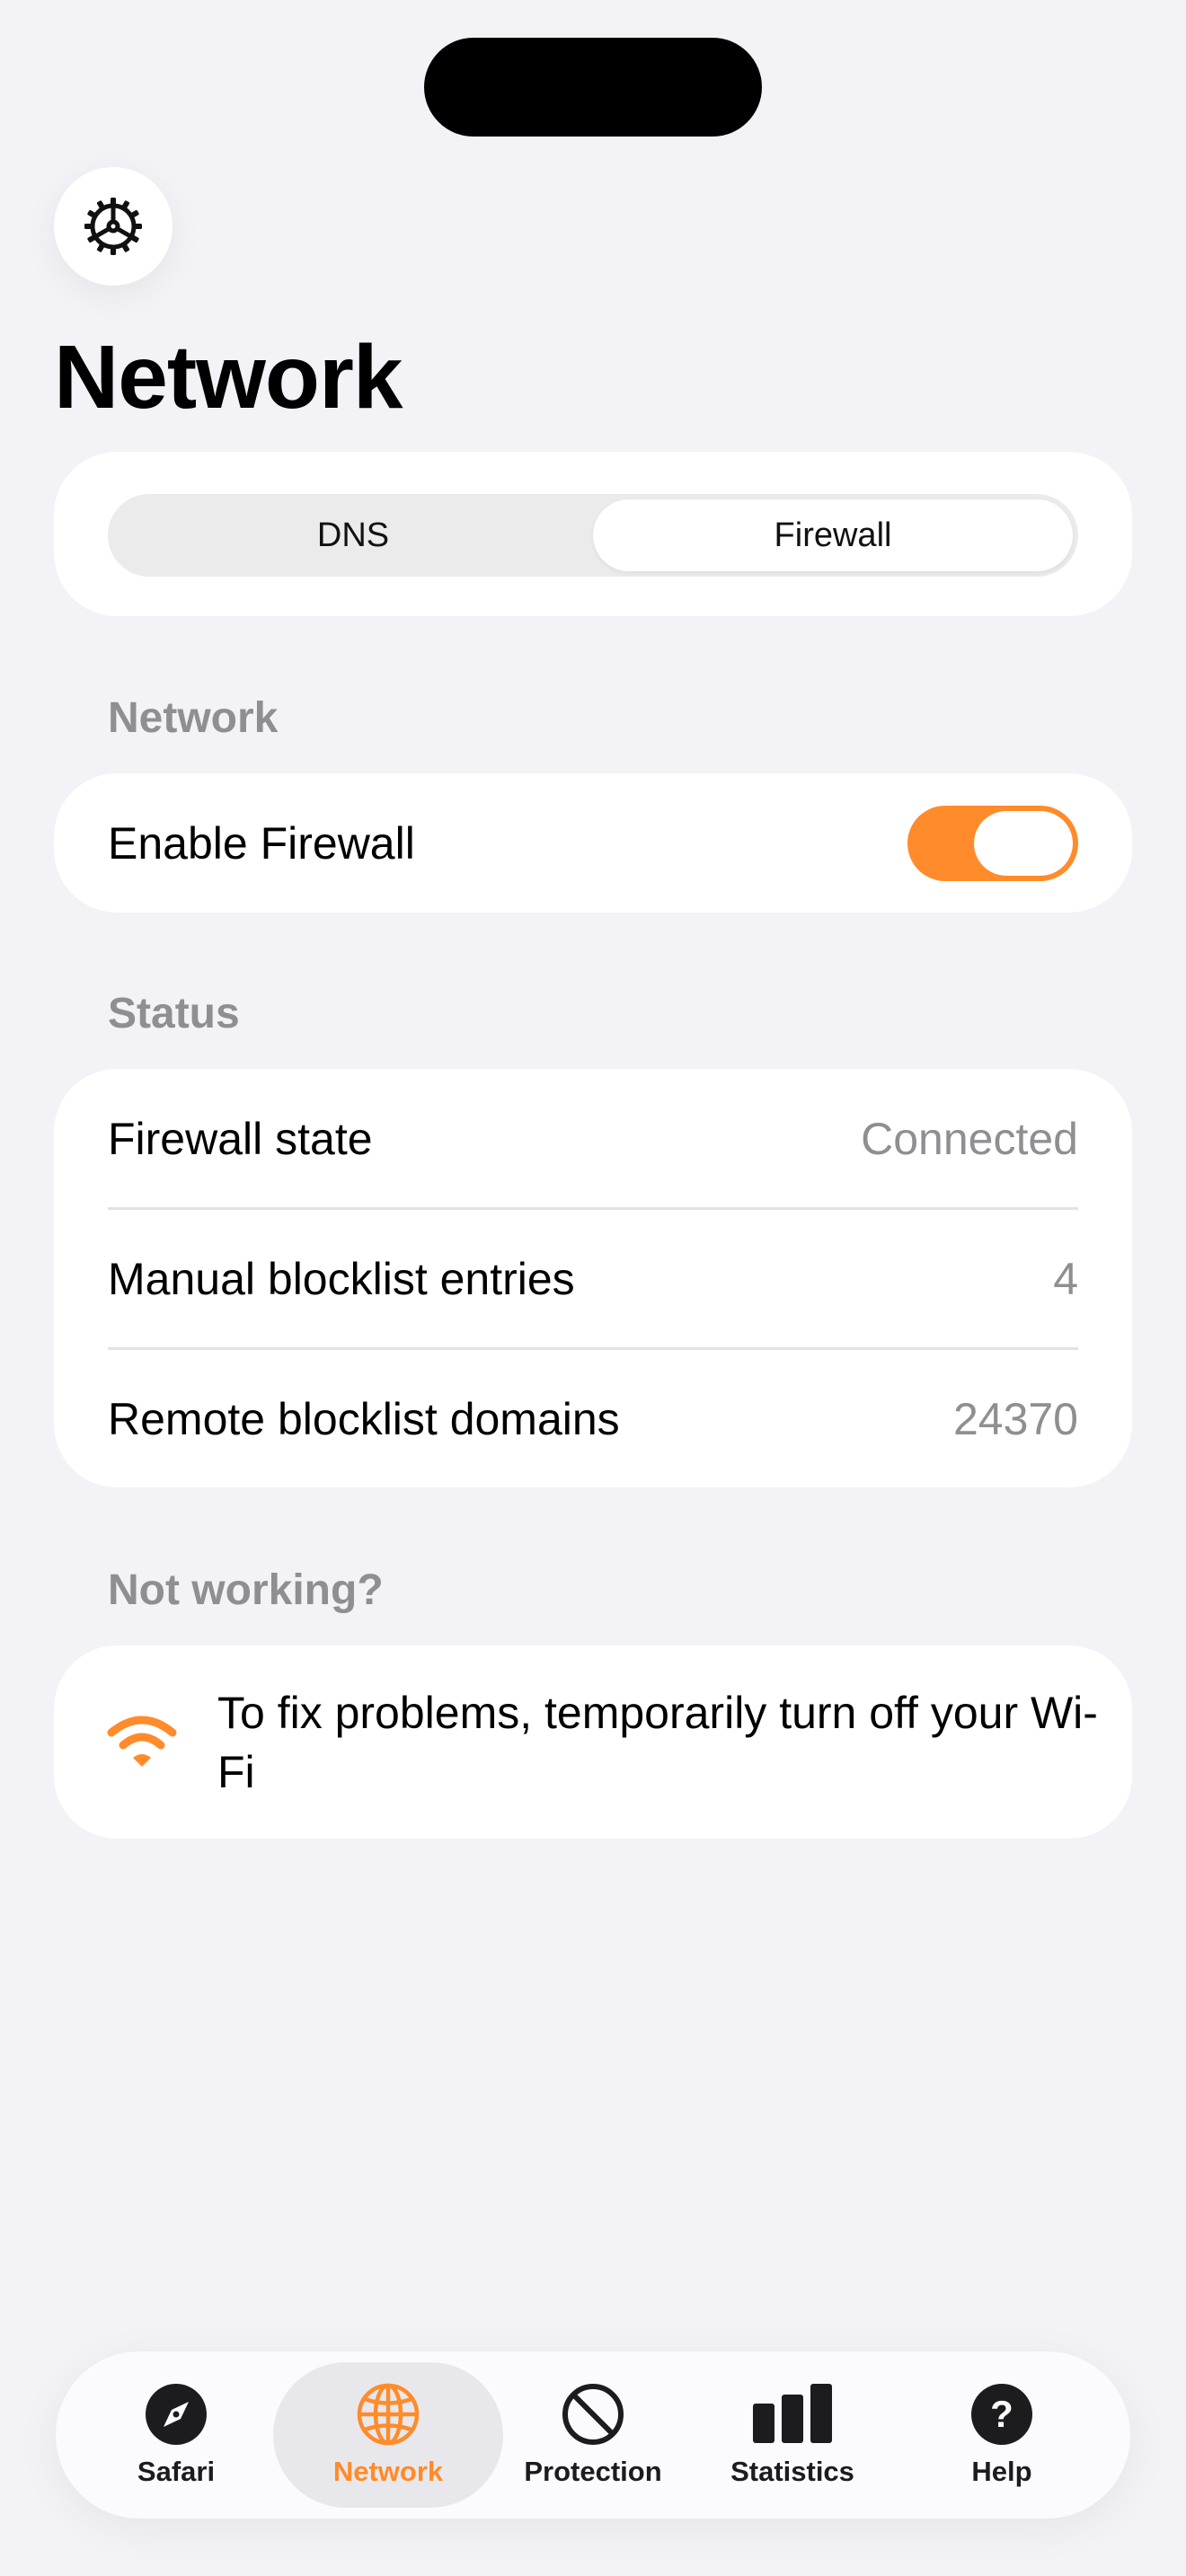  I want to click on wifi-icon, so click(142, 1741).